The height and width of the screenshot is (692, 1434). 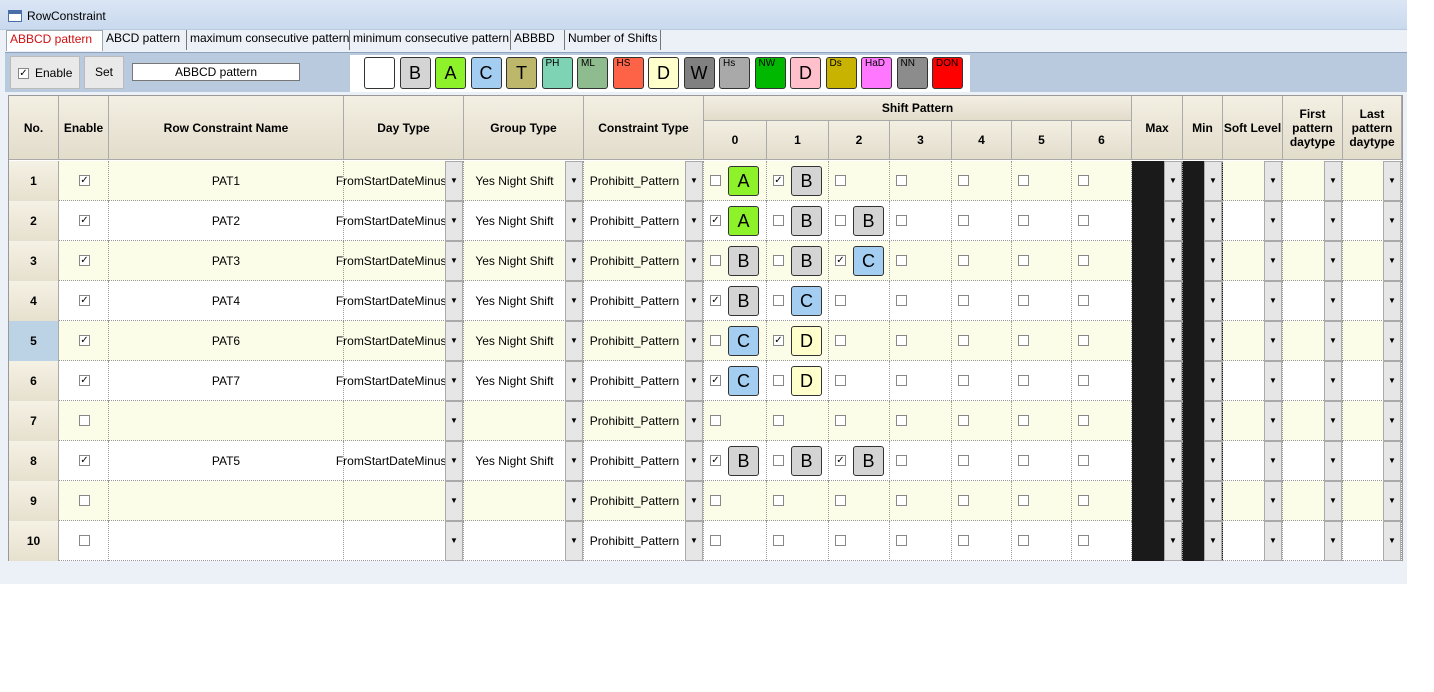 What do you see at coordinates (430, 40) in the screenshot?
I see `tab-4: minimum consecutive pattern` at bounding box center [430, 40].